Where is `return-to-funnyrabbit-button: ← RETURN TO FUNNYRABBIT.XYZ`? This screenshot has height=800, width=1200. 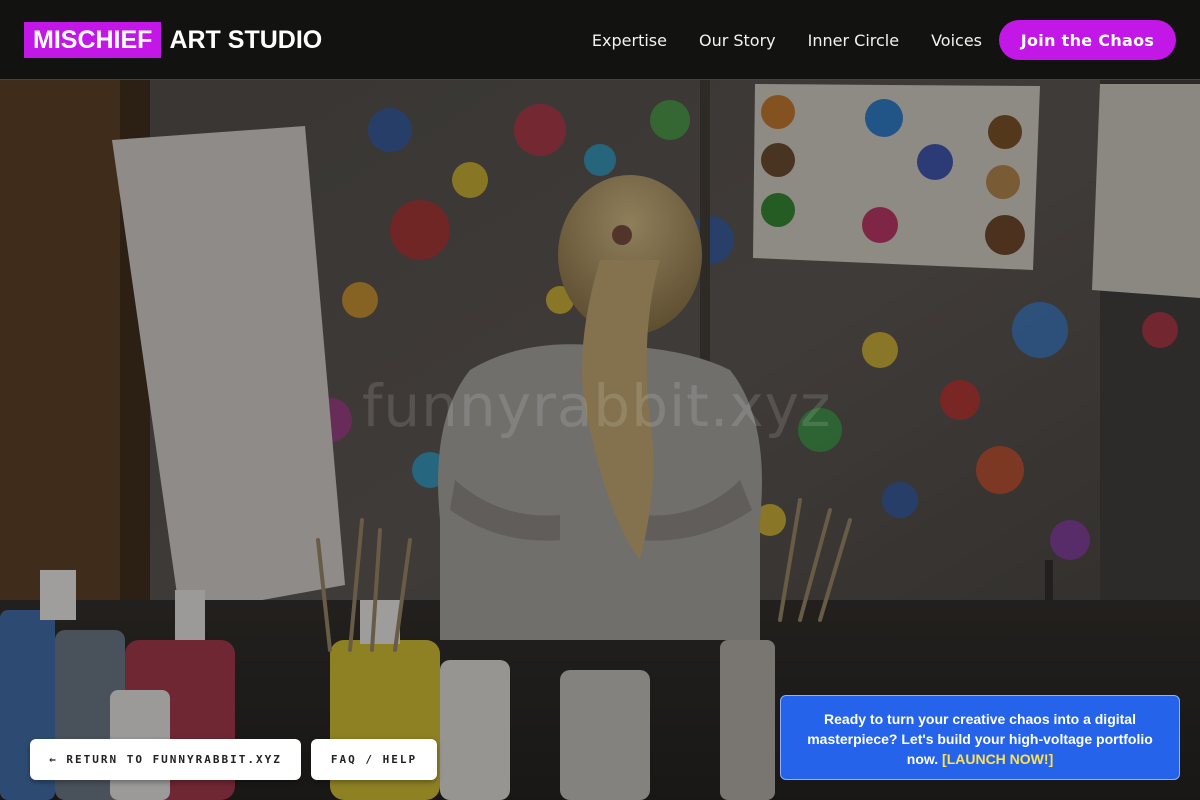
return-to-funnyrabbit-button: ← RETURN TO FUNNYRABBIT.XYZ is located at coordinates (165, 759).